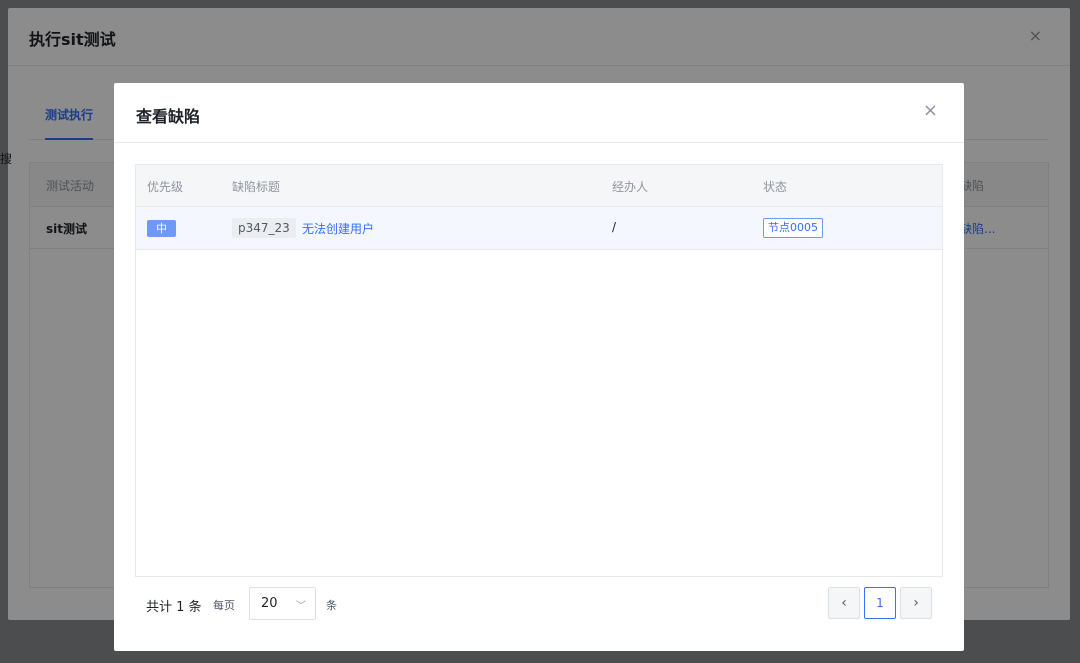 This screenshot has width=1080, height=663. I want to click on close-icon: ×, so click(930, 111).